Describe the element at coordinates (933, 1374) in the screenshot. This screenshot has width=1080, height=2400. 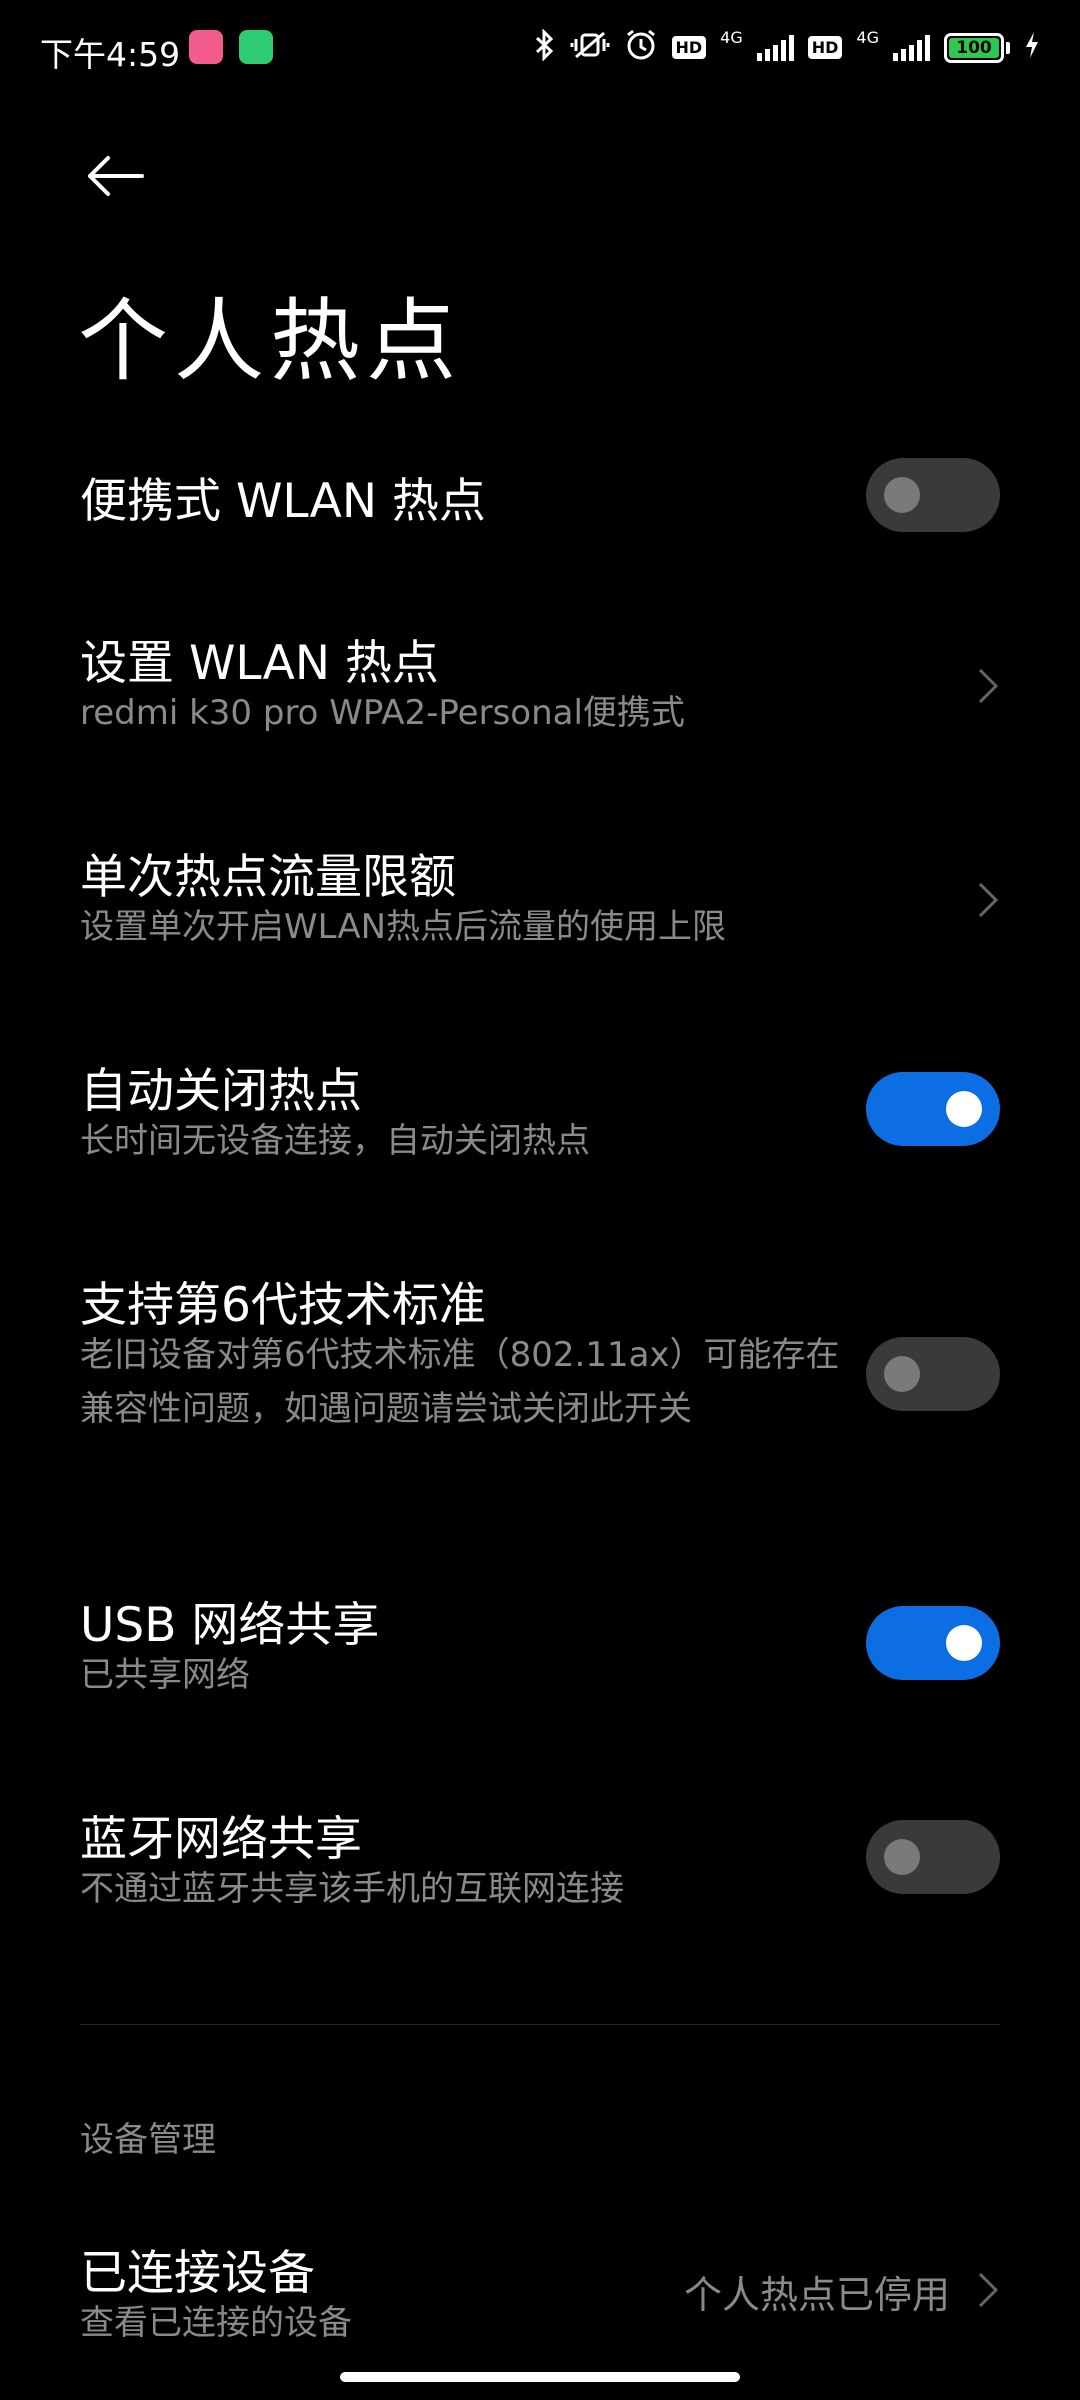
I see `wifi6-toggle` at that location.